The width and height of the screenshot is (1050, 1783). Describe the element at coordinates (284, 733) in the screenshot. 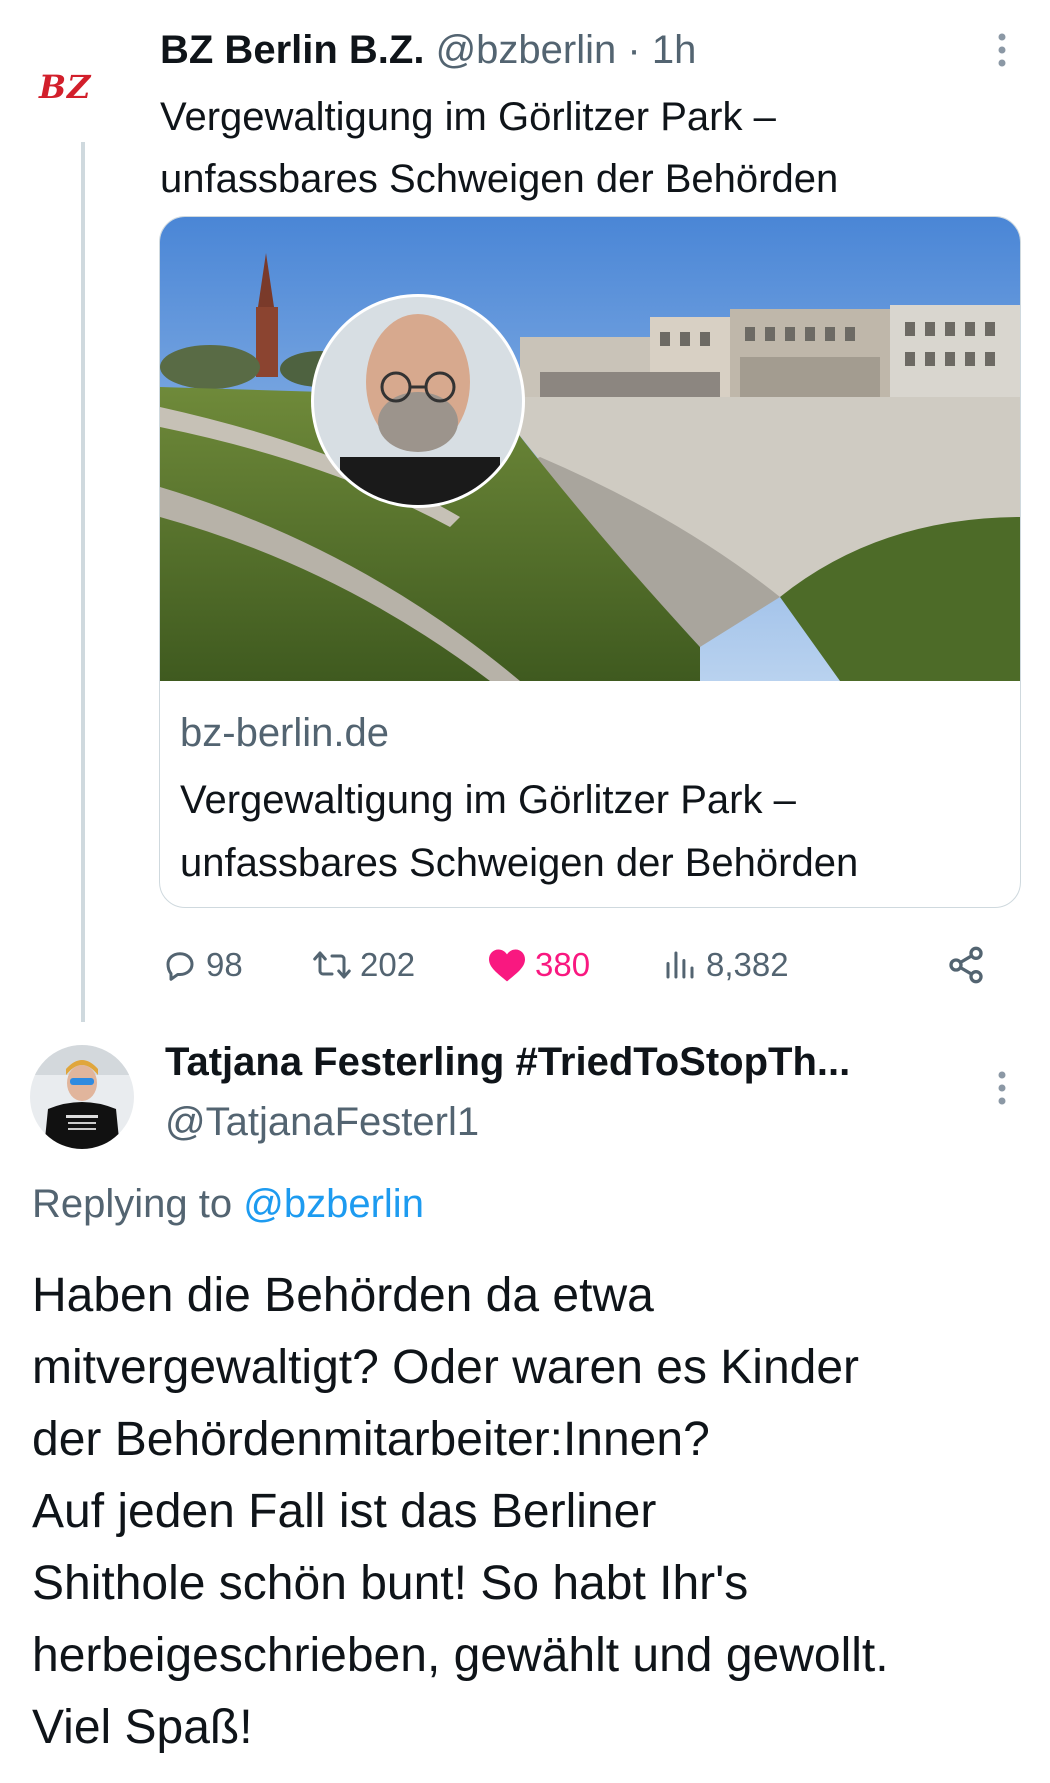

I see `card-domain: bz-berlin.de` at that location.